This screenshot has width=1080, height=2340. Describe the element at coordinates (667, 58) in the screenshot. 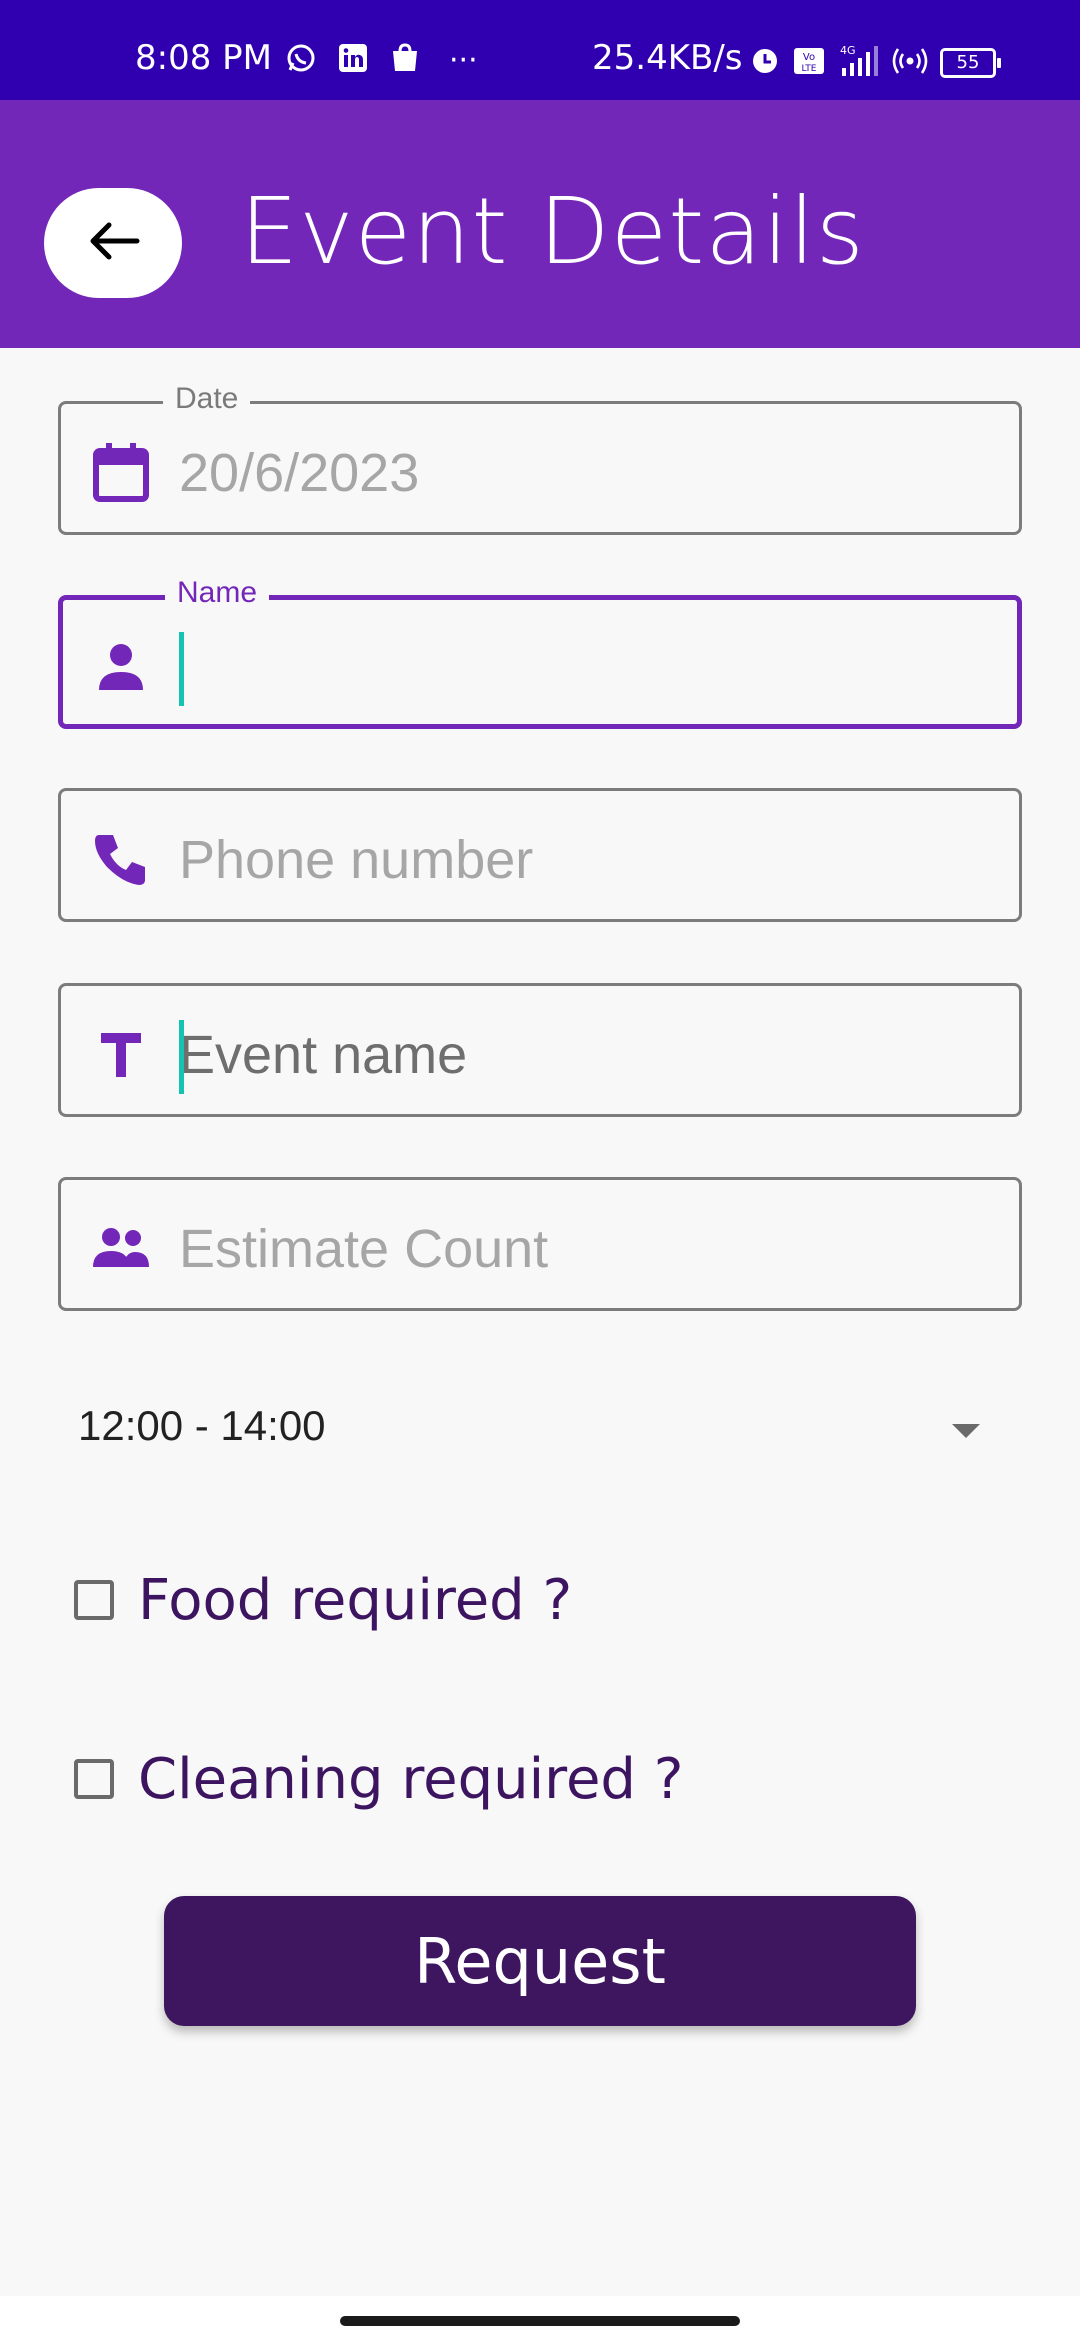

I see `net-speed: 25.4KB/s` at that location.